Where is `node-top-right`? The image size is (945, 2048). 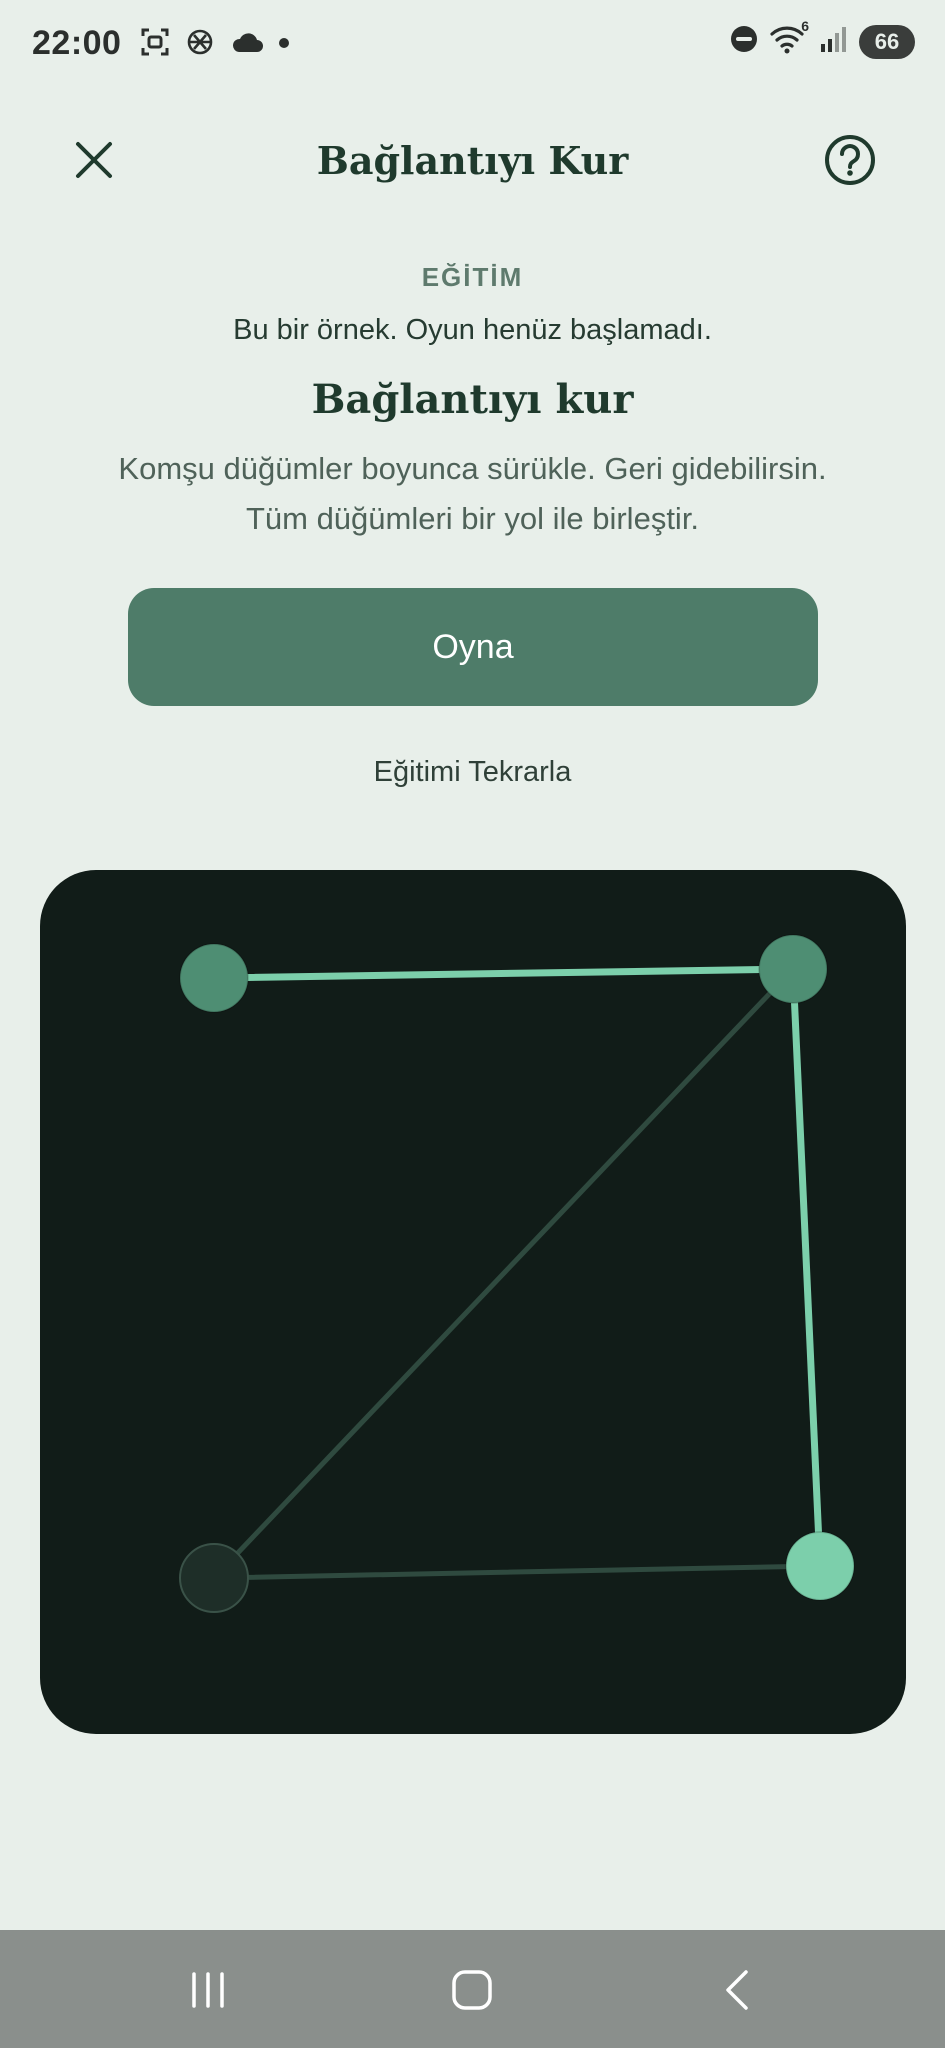
node-top-right is located at coordinates (793, 969).